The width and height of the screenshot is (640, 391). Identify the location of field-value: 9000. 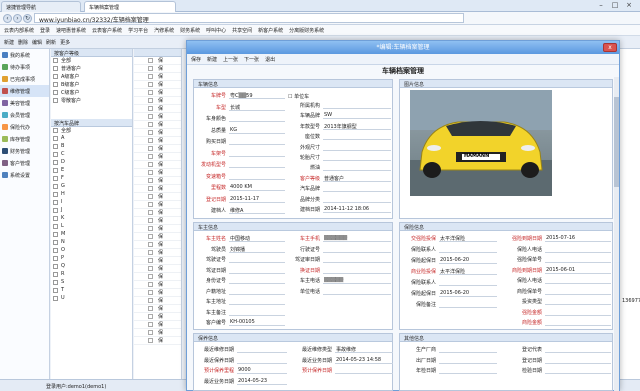
(262, 370).